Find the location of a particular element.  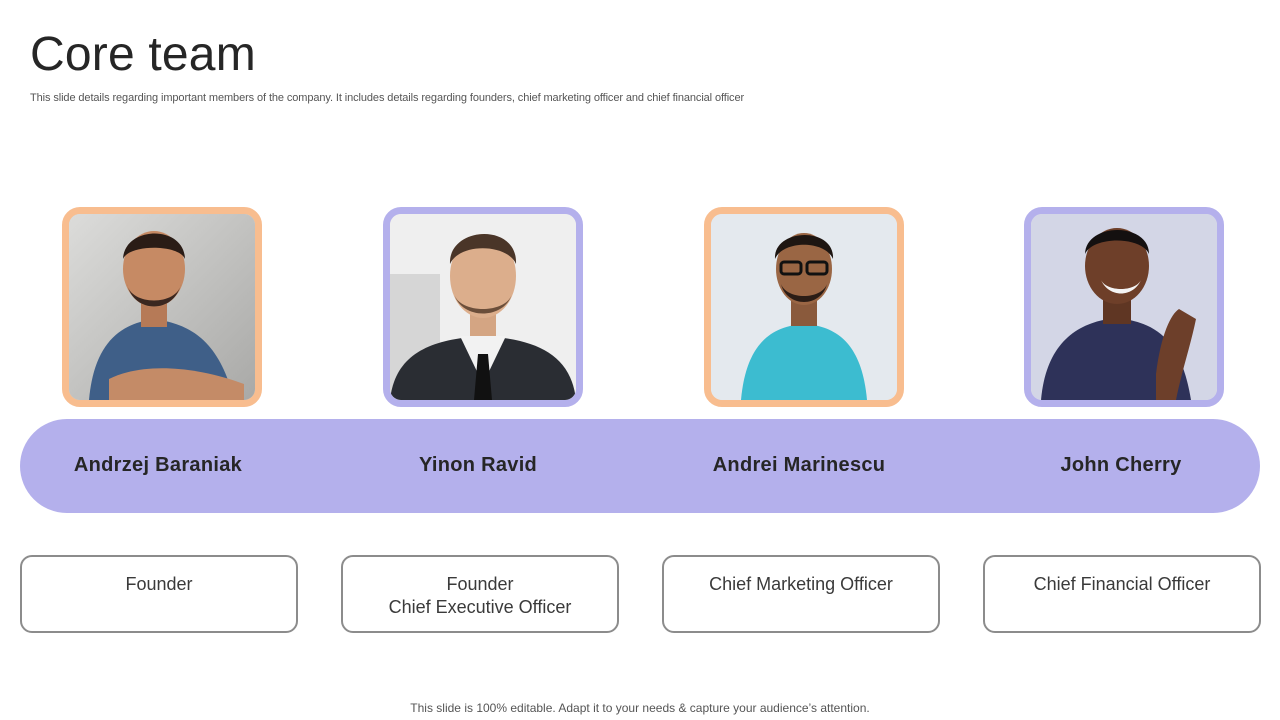

role-label: Chief Marketing Officer is located at coordinates (801, 584).